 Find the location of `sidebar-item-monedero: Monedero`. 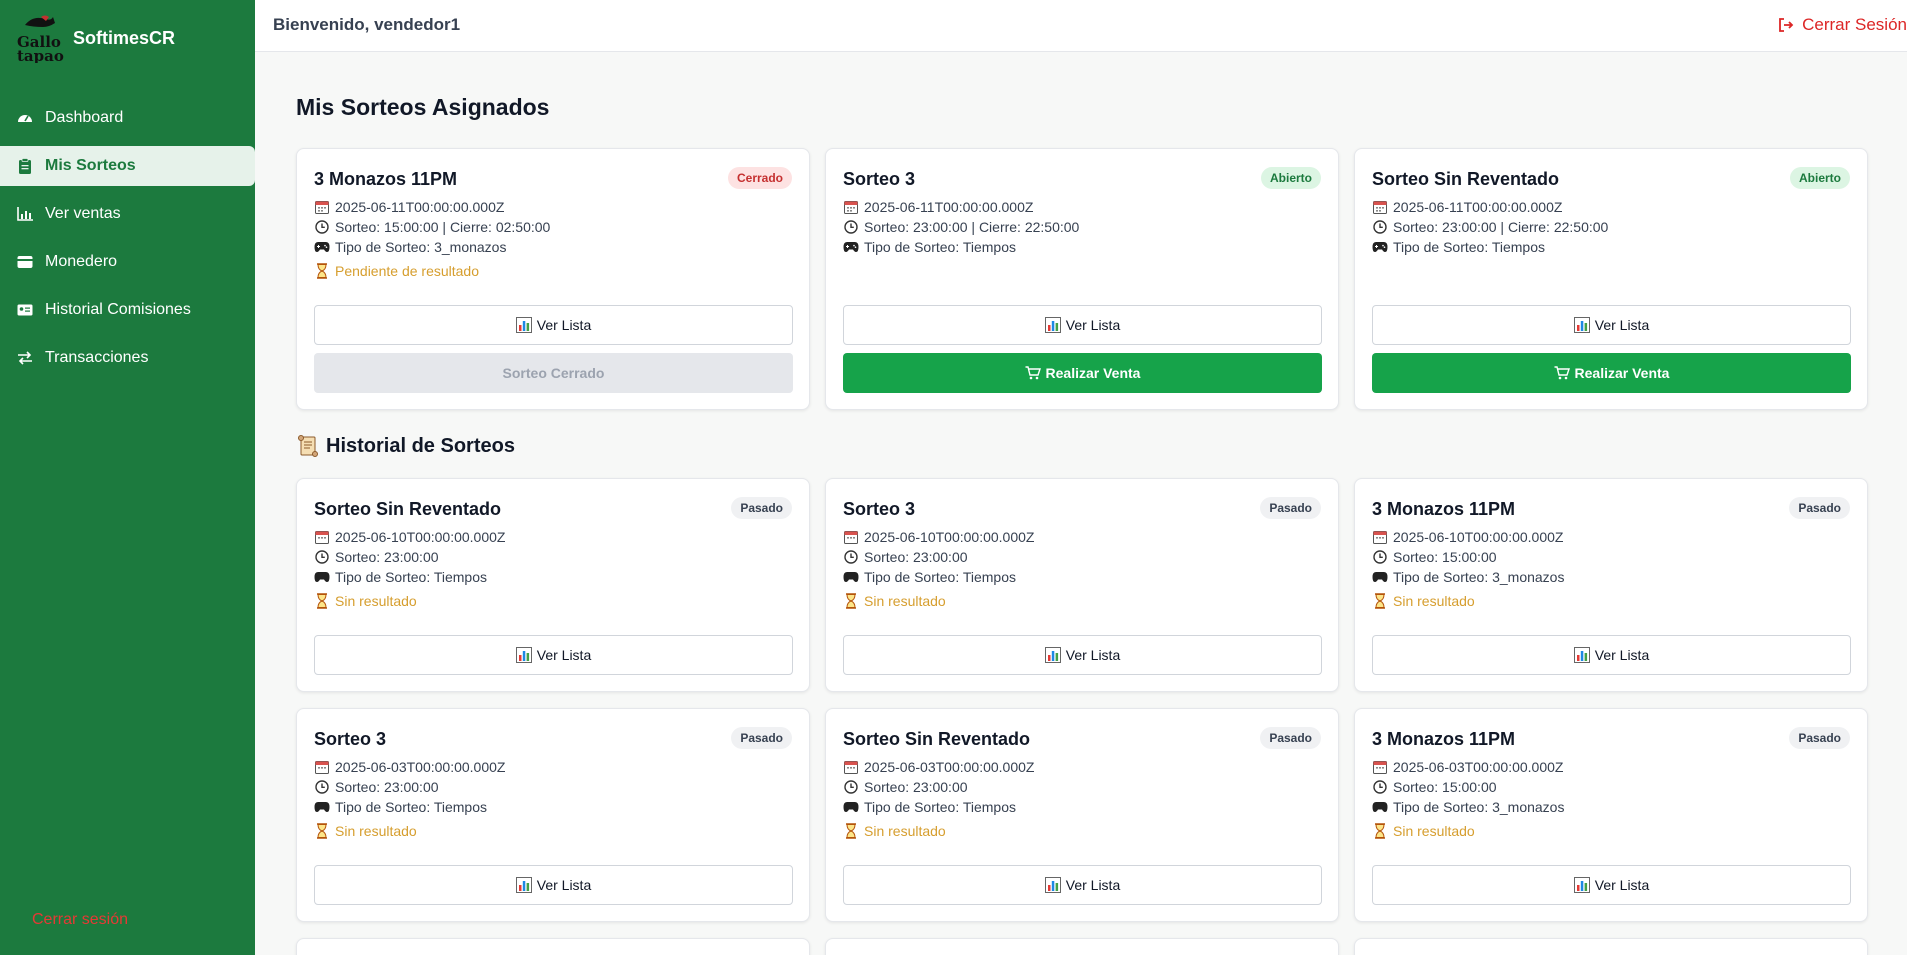

sidebar-item-monedero: Monedero is located at coordinates (127, 262).